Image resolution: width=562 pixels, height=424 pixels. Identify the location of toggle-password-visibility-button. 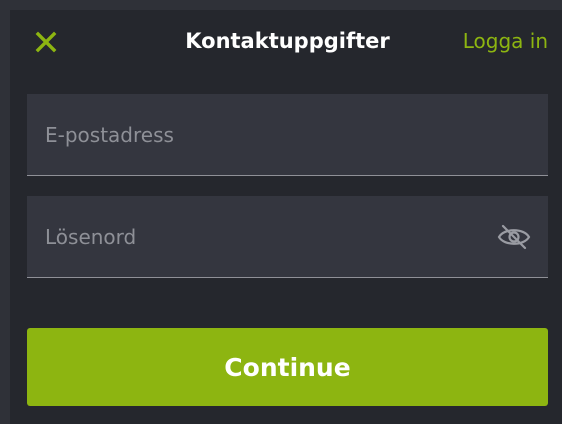
(514, 237).